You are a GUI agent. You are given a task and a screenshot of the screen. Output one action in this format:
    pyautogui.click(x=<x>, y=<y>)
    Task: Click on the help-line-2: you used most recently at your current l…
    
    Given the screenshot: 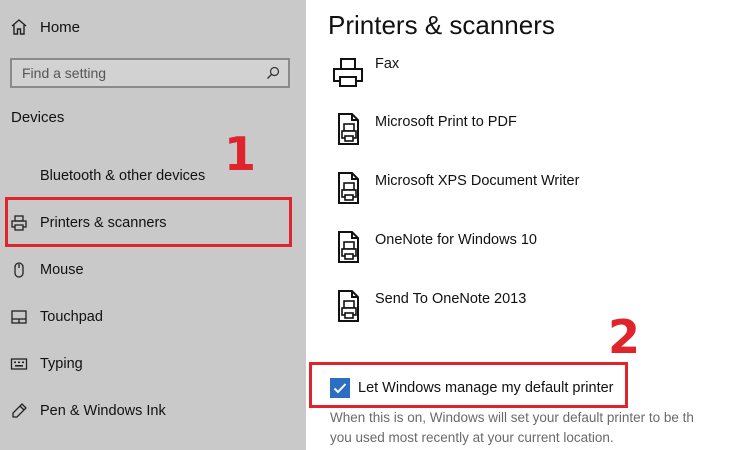 What is the action you would take?
    pyautogui.click(x=472, y=437)
    